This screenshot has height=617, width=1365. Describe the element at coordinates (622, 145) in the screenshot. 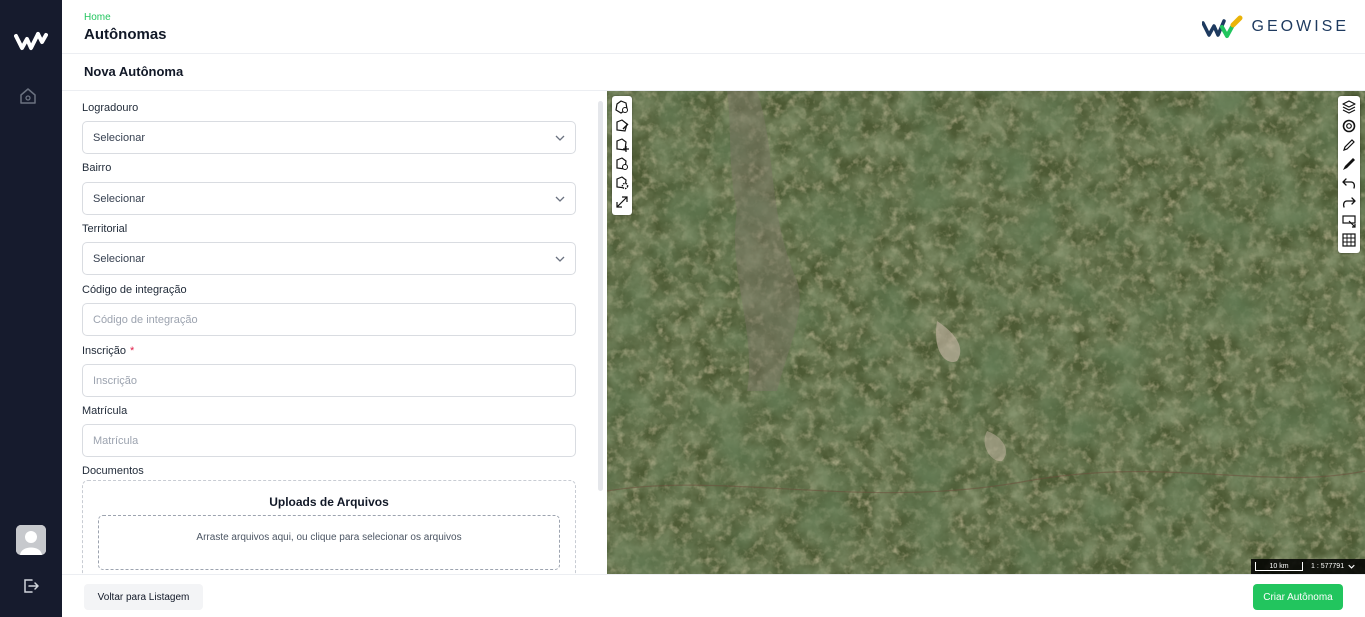

I see `add-polygon-icon` at that location.